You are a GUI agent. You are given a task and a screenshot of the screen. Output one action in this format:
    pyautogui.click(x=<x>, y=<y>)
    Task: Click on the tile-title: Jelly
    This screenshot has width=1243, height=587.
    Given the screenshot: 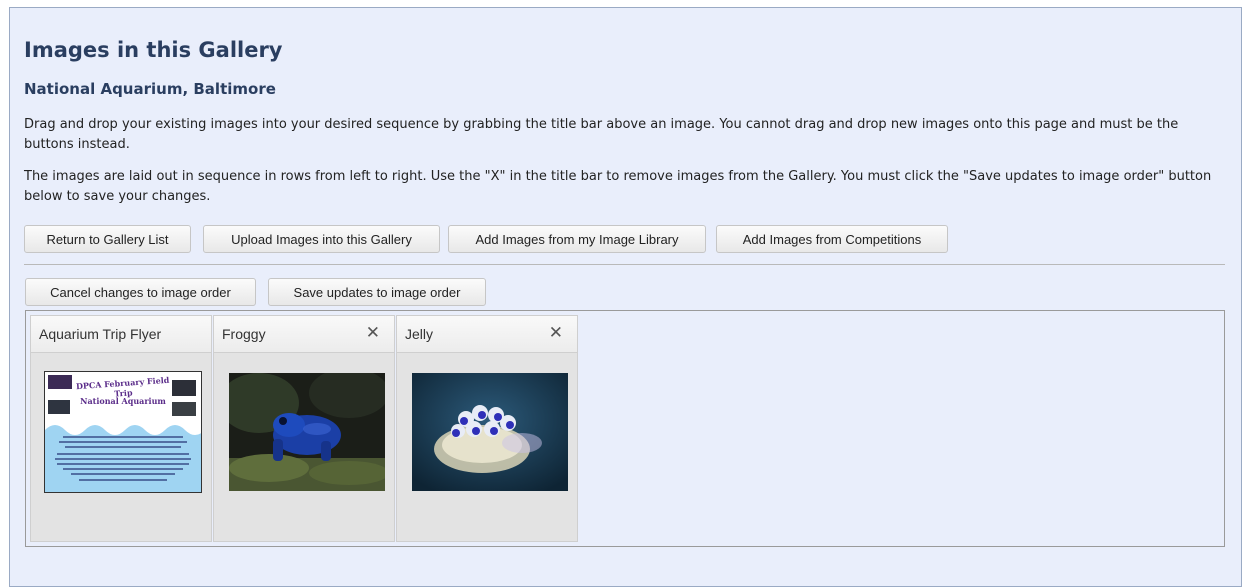 What is the action you would take?
    pyautogui.click(x=419, y=334)
    